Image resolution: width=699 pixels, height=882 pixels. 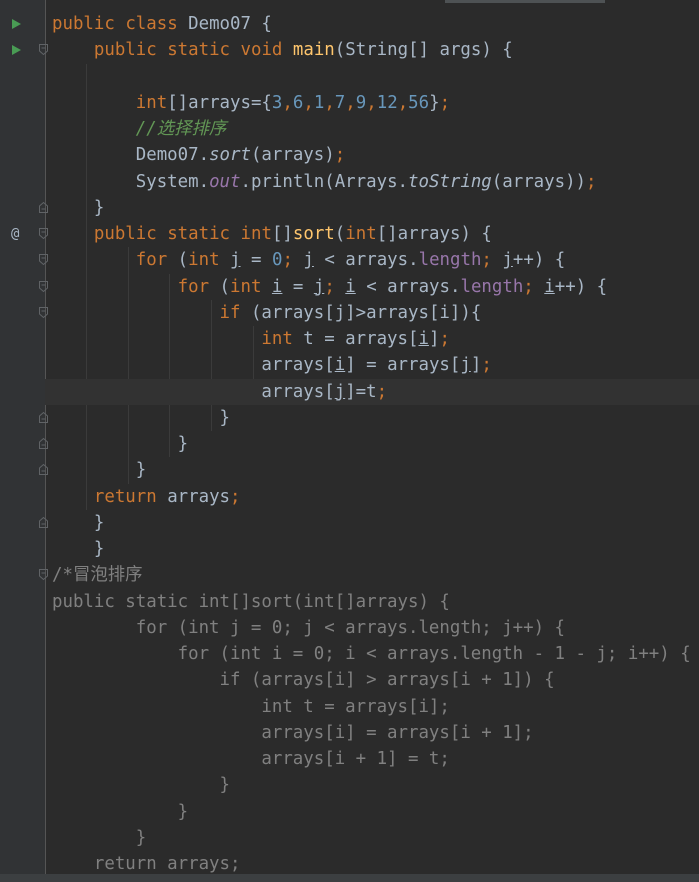 What do you see at coordinates (372, 391) in the screenshot?
I see `code-line-current: arrays[j]=t;` at bounding box center [372, 391].